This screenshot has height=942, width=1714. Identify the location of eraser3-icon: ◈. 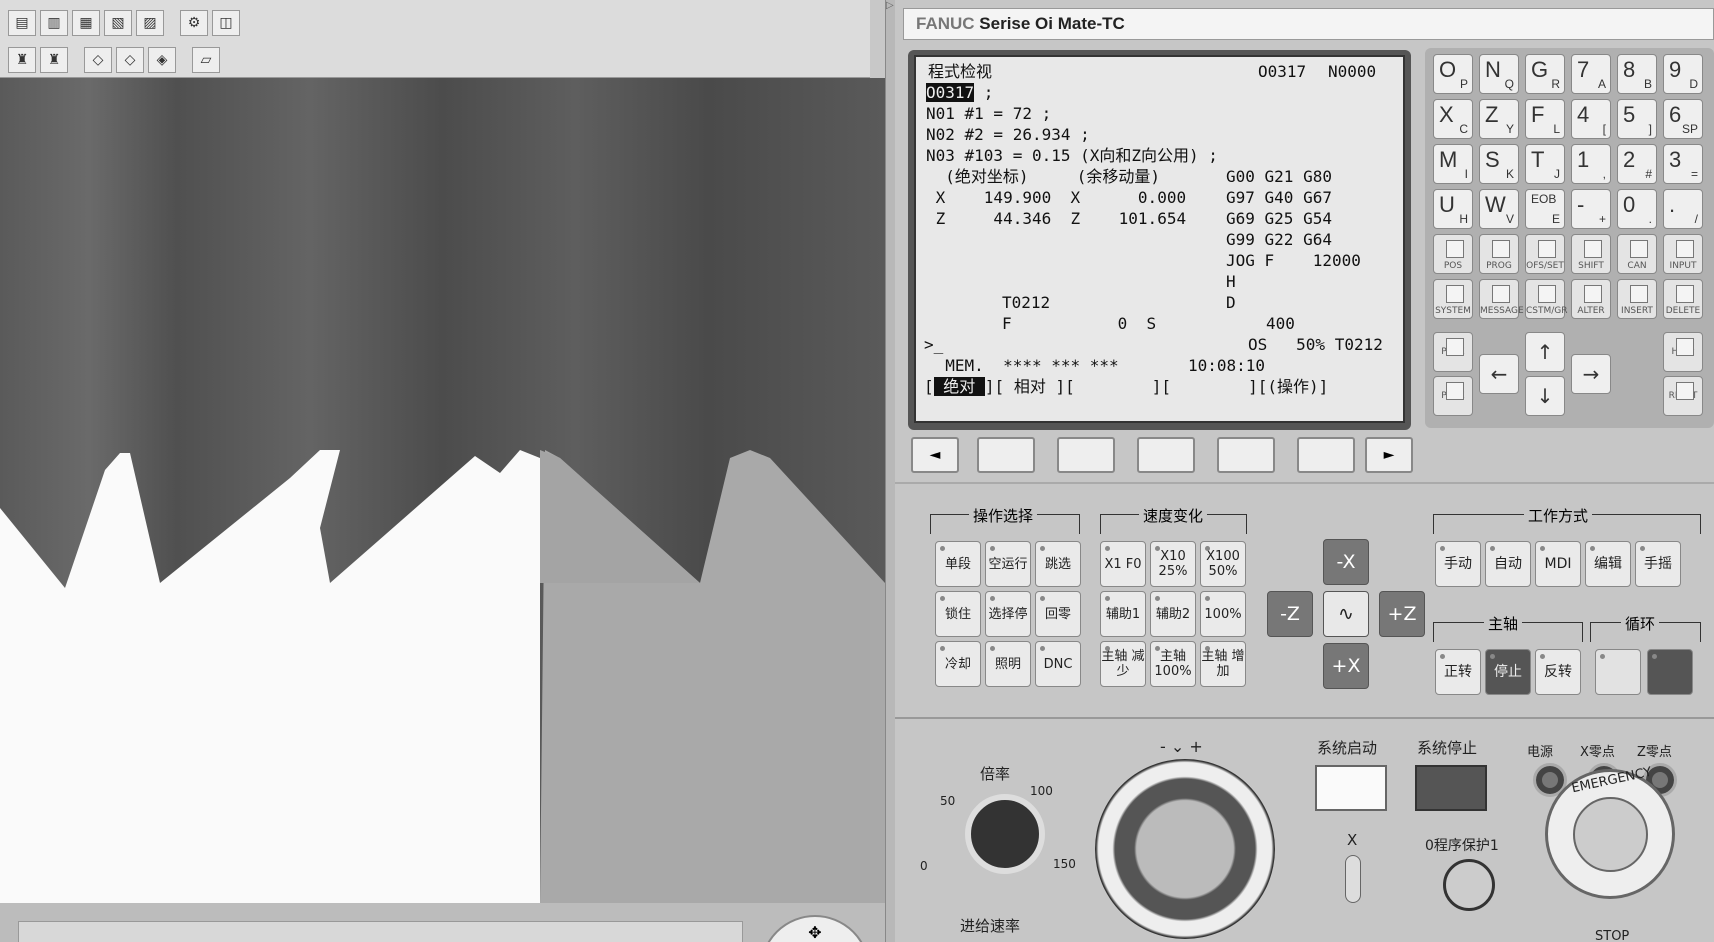
(162, 60).